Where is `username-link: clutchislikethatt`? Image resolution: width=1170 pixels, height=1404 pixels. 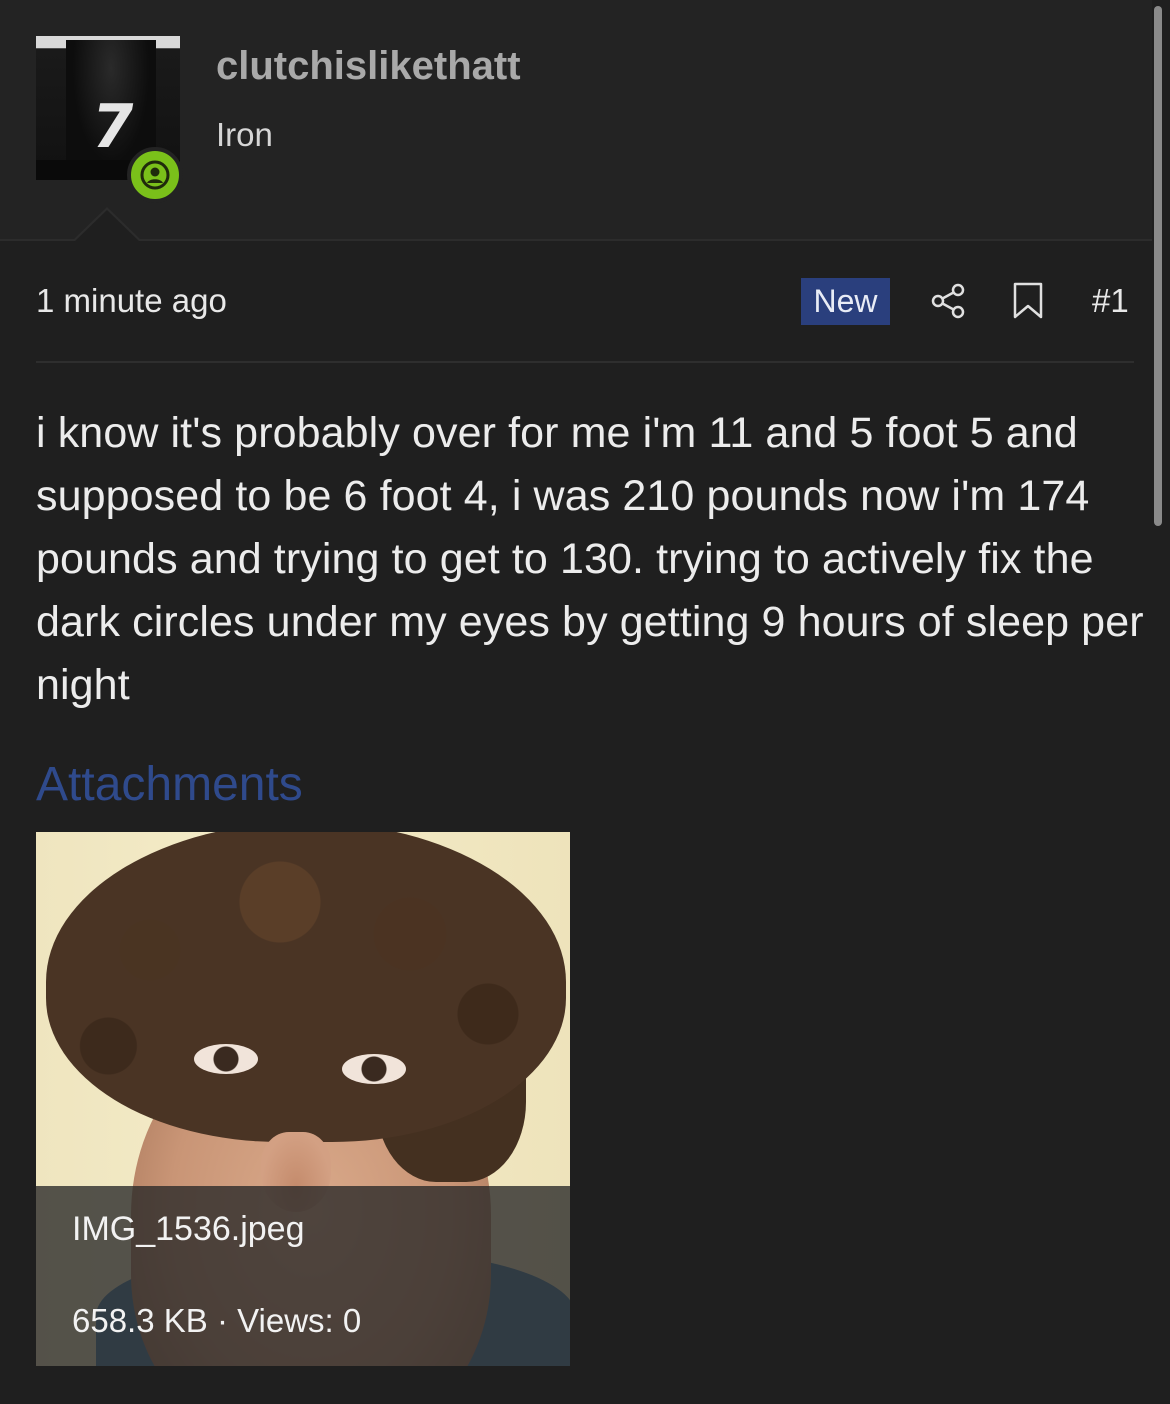
username-link: clutchislikethatt is located at coordinates (368, 66).